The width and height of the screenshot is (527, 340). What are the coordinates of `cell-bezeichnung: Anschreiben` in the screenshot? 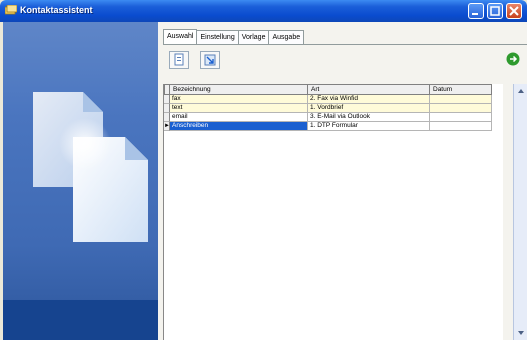 It's located at (239, 126).